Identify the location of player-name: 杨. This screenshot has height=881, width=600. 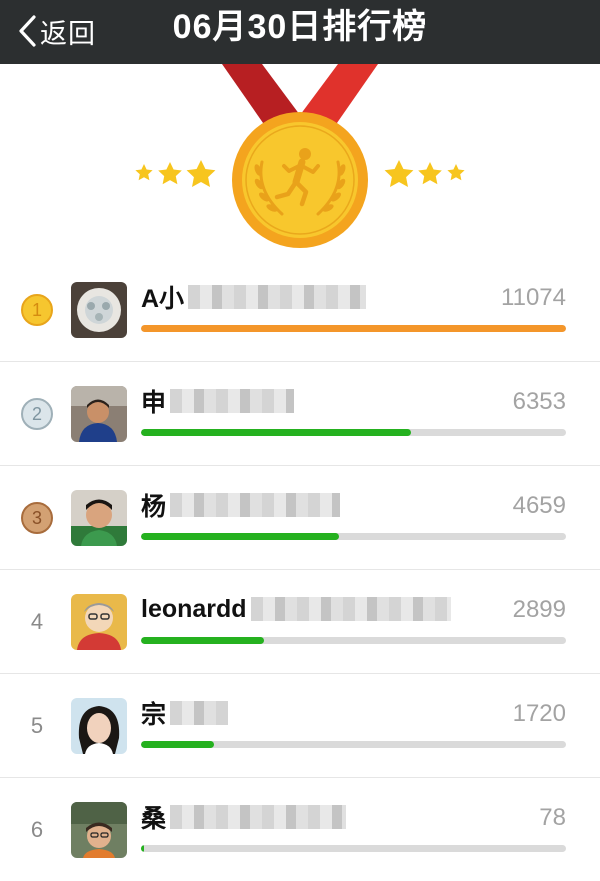
(241, 505).